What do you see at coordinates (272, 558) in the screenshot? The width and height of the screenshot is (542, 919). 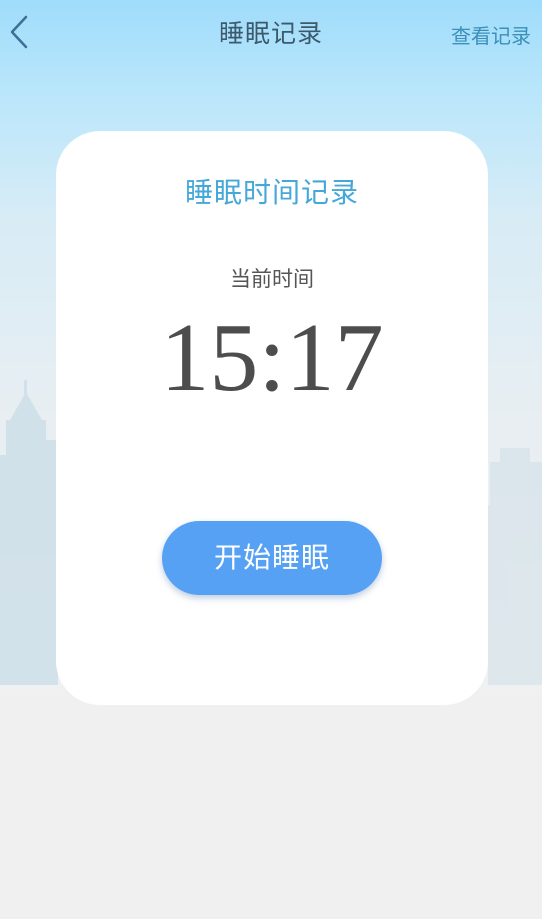 I see `start-sleep-button: 开始睡眠` at bounding box center [272, 558].